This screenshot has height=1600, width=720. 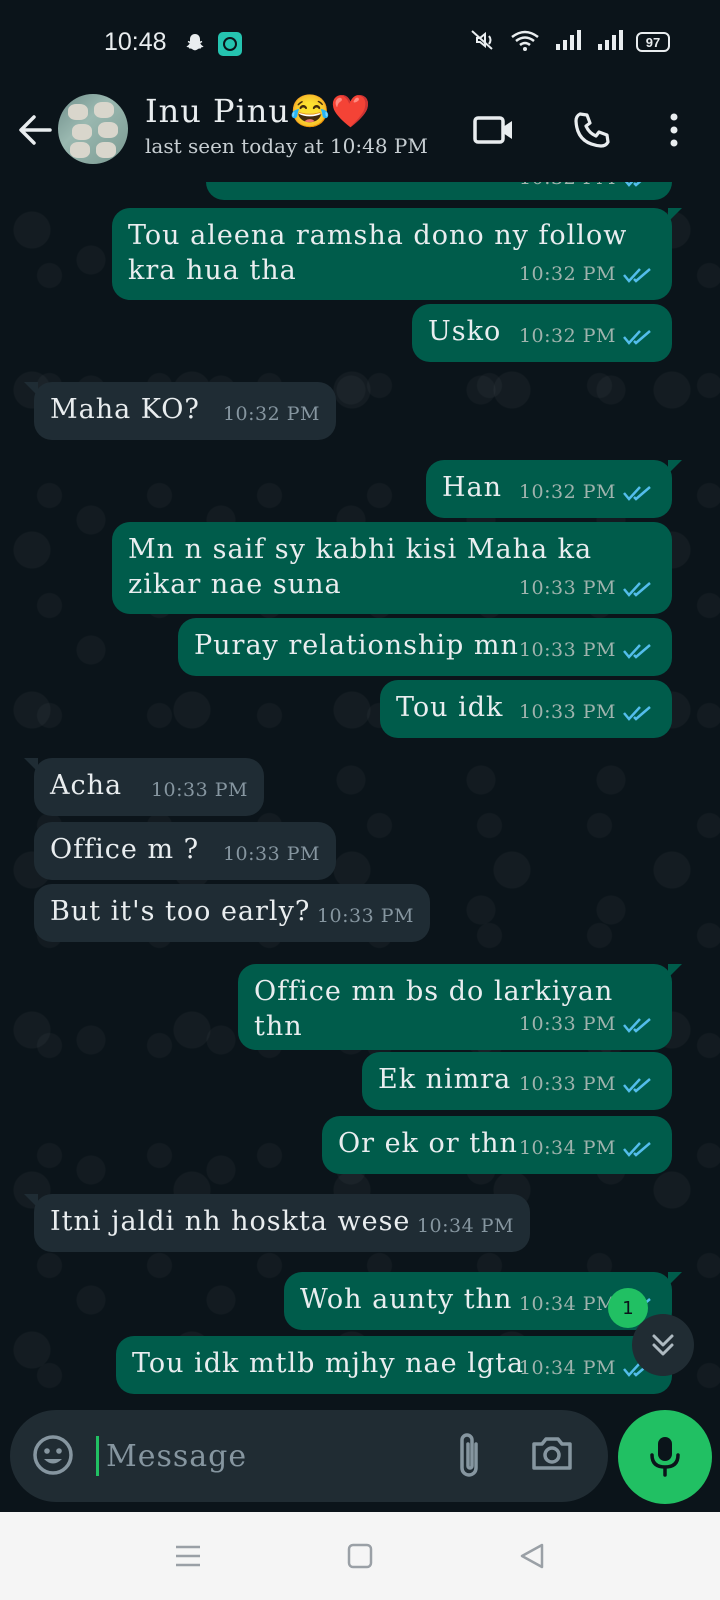 I want to click on message-outgoing: Puray relationship mn 10:33 PM, so click(x=425, y=647).